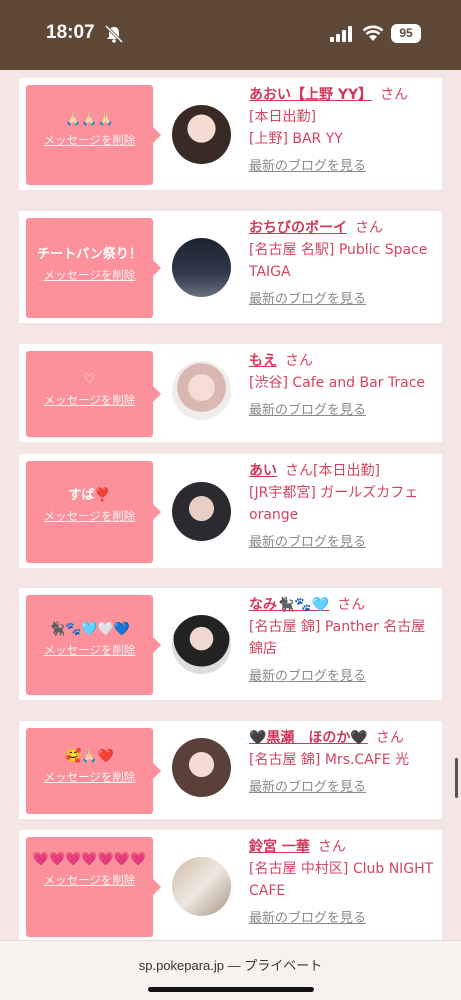 The width and height of the screenshot is (461, 1000). Describe the element at coordinates (230, 35) in the screenshot. I see `status-bar: 18:07 95` at that location.